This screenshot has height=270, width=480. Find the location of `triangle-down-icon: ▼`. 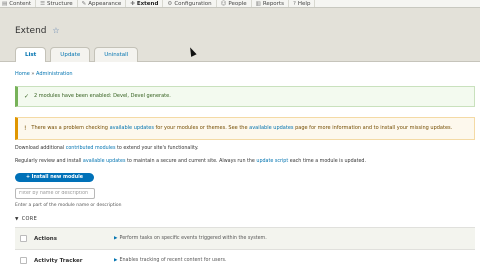

triangle-down-icon: ▼ is located at coordinates (17, 219).